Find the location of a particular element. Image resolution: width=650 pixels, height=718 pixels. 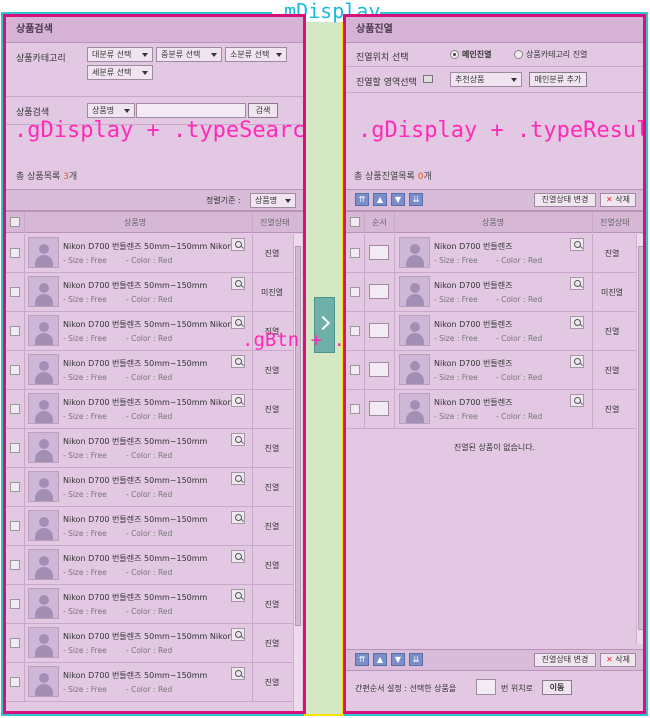

quick-order-label: 간편순서 설정 : 선택한 상품을 is located at coordinates (406, 688).